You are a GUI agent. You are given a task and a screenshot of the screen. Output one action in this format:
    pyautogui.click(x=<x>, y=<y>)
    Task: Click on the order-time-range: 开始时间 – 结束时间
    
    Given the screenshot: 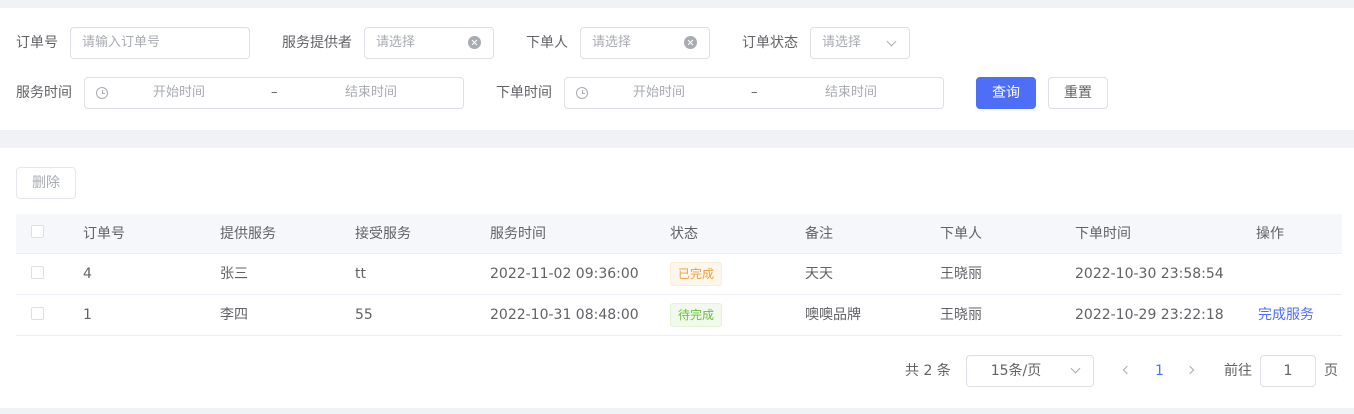 What is the action you would take?
    pyautogui.click(x=754, y=93)
    